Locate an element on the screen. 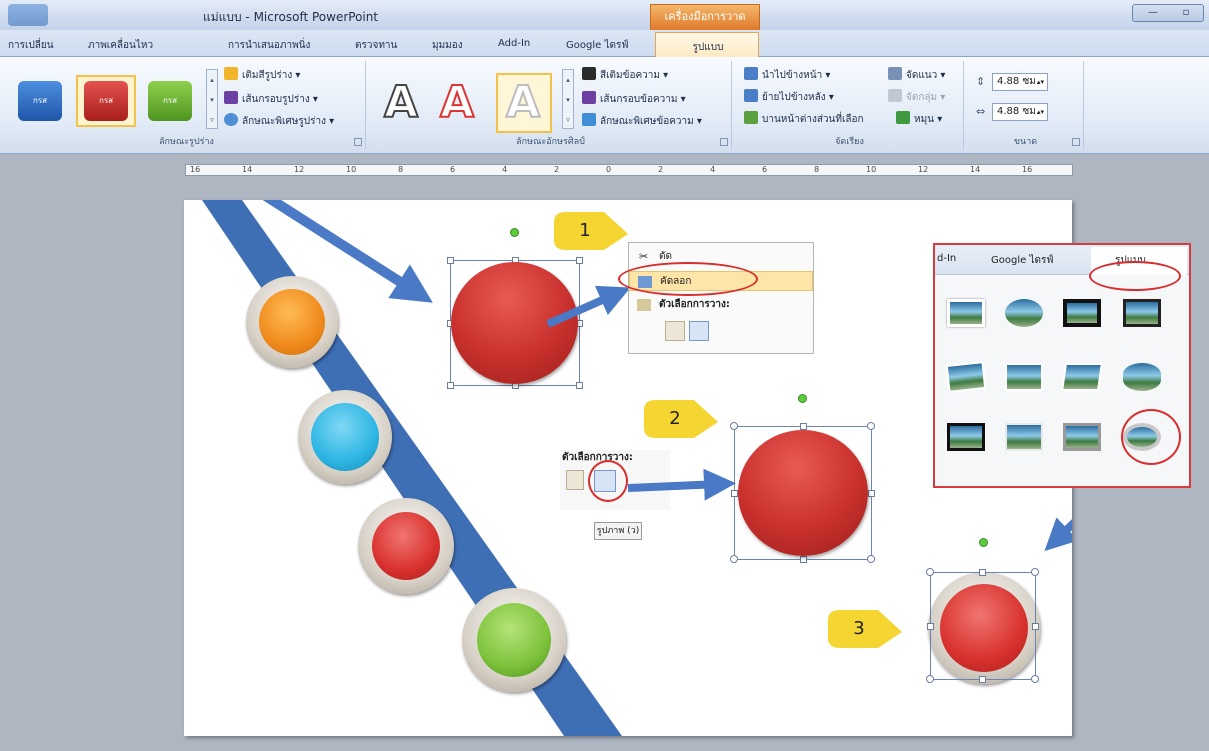  tab-format-label: รูปแบบ is located at coordinates (708, 47).